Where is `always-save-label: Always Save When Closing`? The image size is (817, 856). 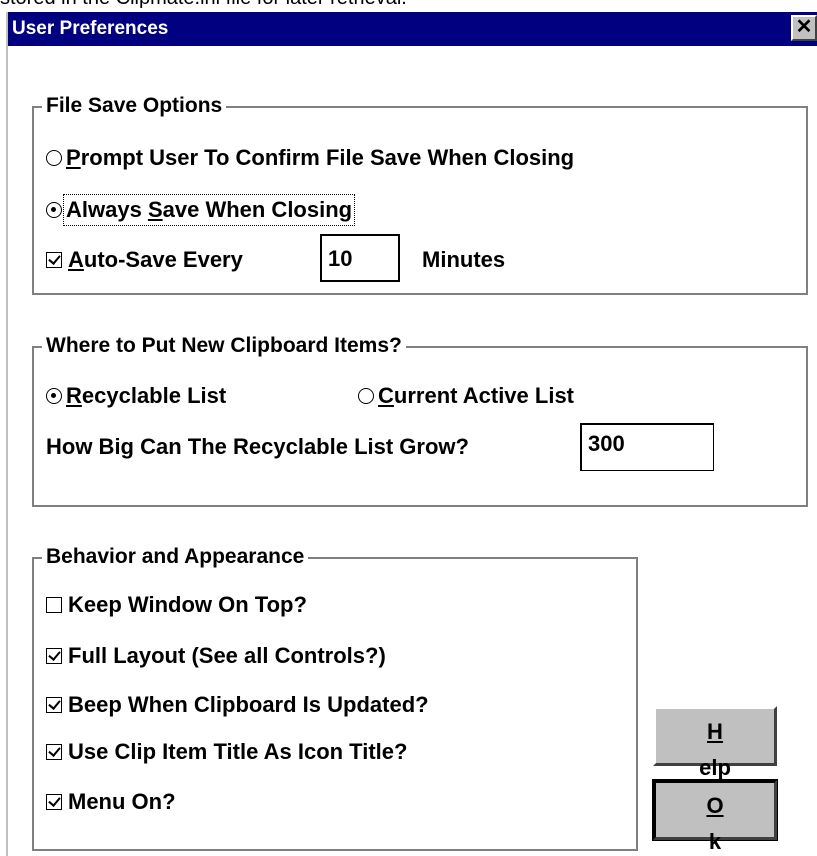 always-save-label: Always Save When Closing is located at coordinates (209, 210).